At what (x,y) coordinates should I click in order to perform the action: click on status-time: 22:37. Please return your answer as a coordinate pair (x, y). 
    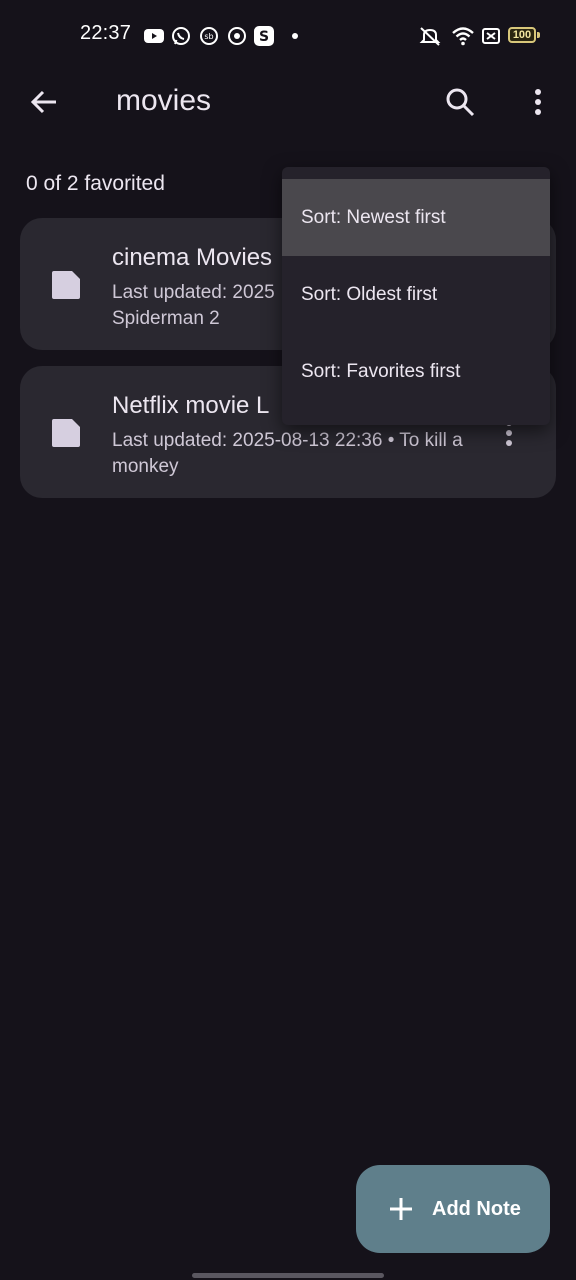
    Looking at the image, I should click on (106, 33).